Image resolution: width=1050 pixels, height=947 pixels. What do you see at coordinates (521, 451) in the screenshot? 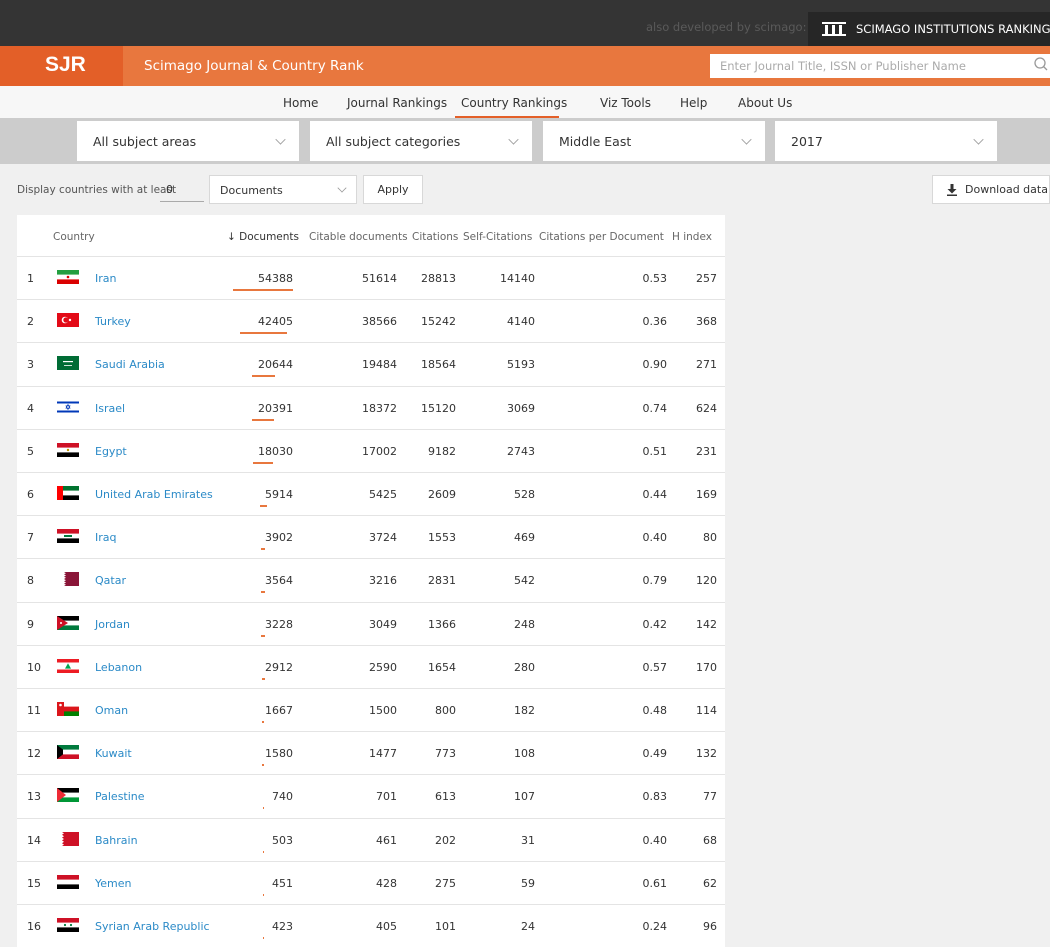
I see `self-citations-cell: 2743` at bounding box center [521, 451].